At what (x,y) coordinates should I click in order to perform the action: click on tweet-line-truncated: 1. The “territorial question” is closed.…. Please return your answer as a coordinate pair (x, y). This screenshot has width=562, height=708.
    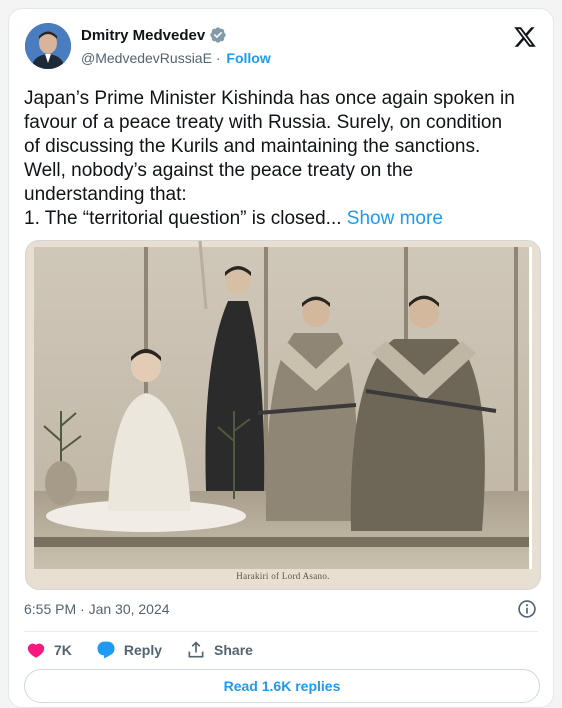
    Looking at the image, I should click on (183, 218).